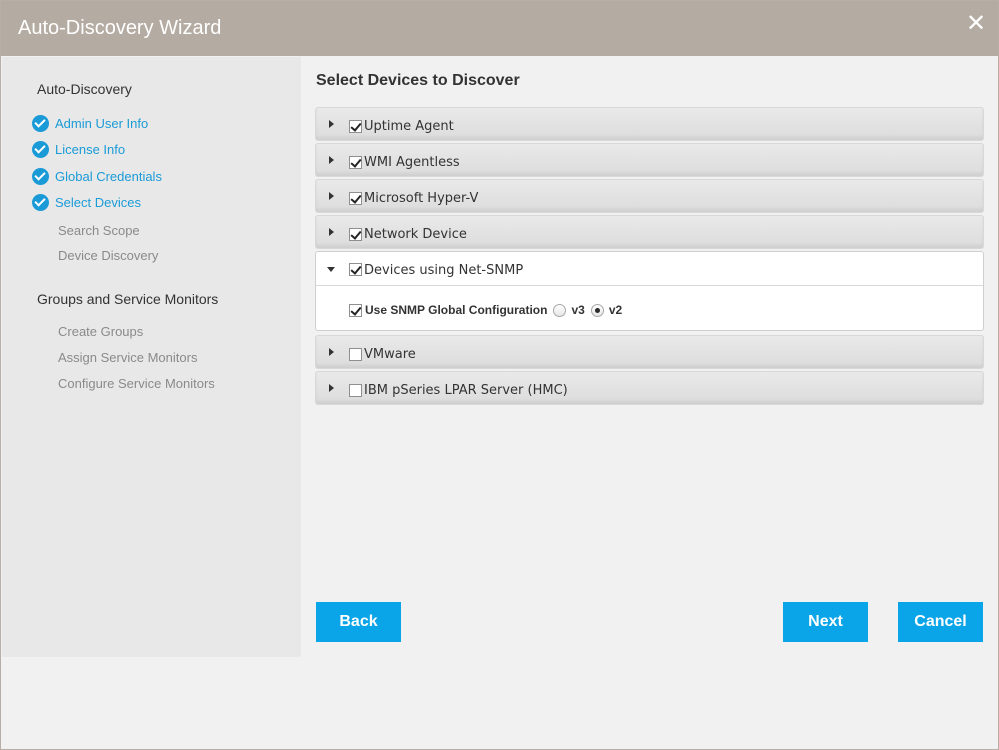  What do you see at coordinates (128, 357) in the screenshot?
I see `substep-assign-service-monitors: Assign Service Monitors` at bounding box center [128, 357].